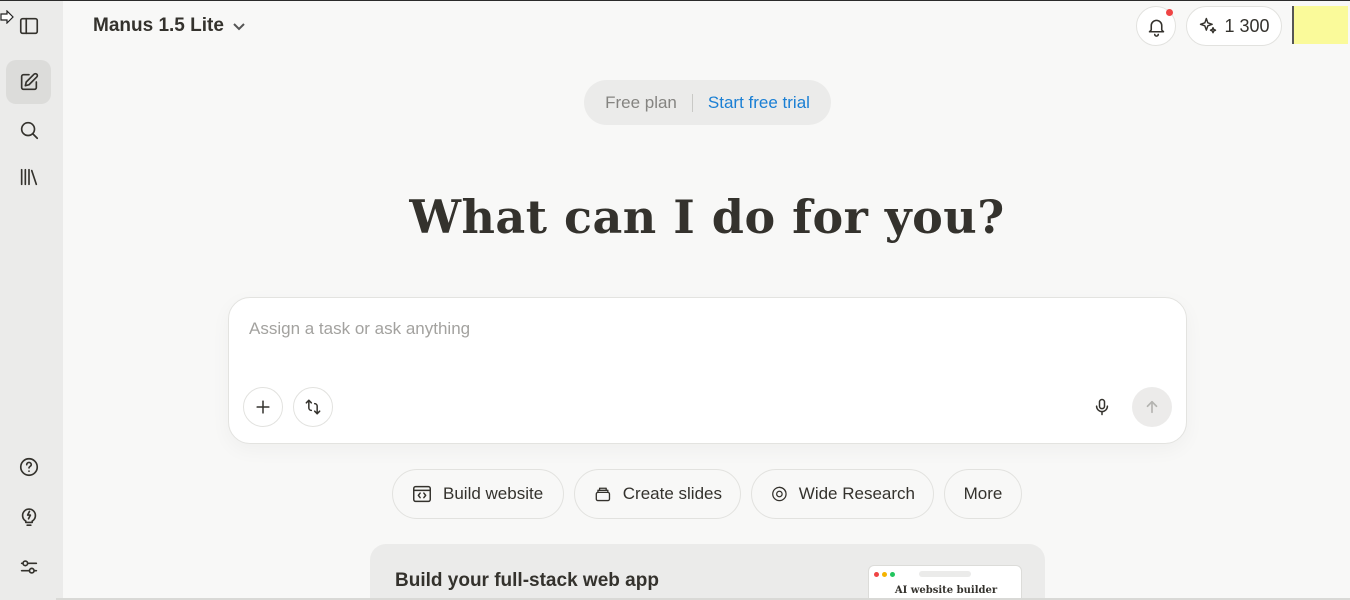  I want to click on code-window-icon, so click(422, 494).